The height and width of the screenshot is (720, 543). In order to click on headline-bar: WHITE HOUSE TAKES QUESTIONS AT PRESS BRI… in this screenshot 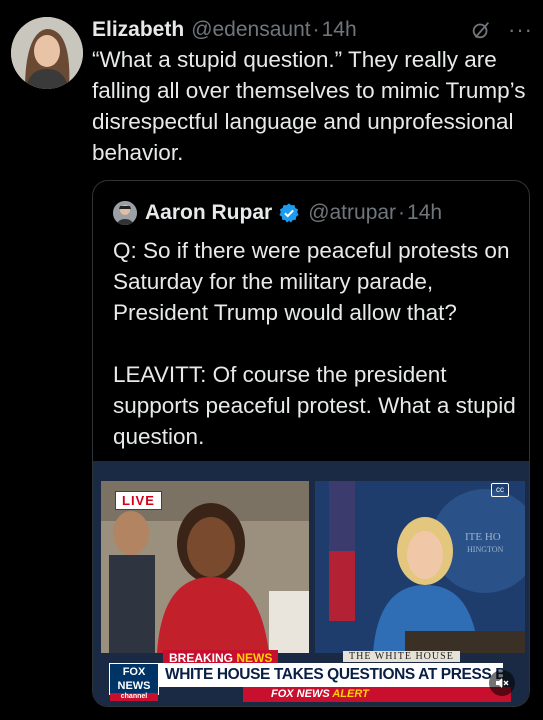, I will do `click(331, 675)`.